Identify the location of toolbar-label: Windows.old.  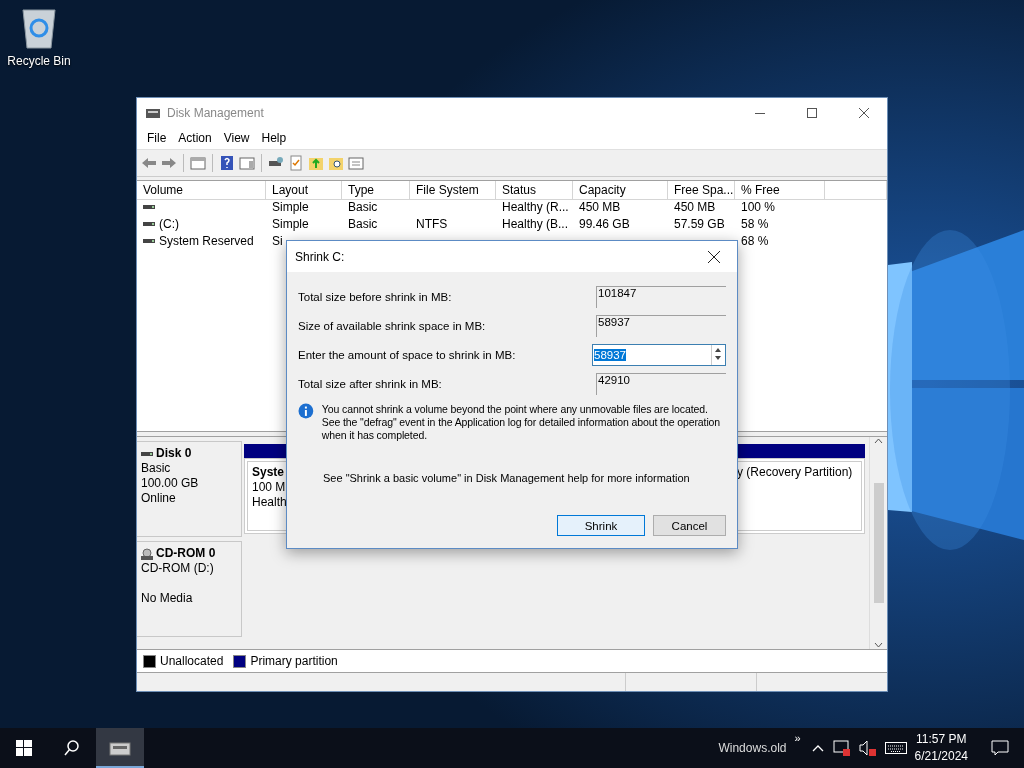
(752, 748).